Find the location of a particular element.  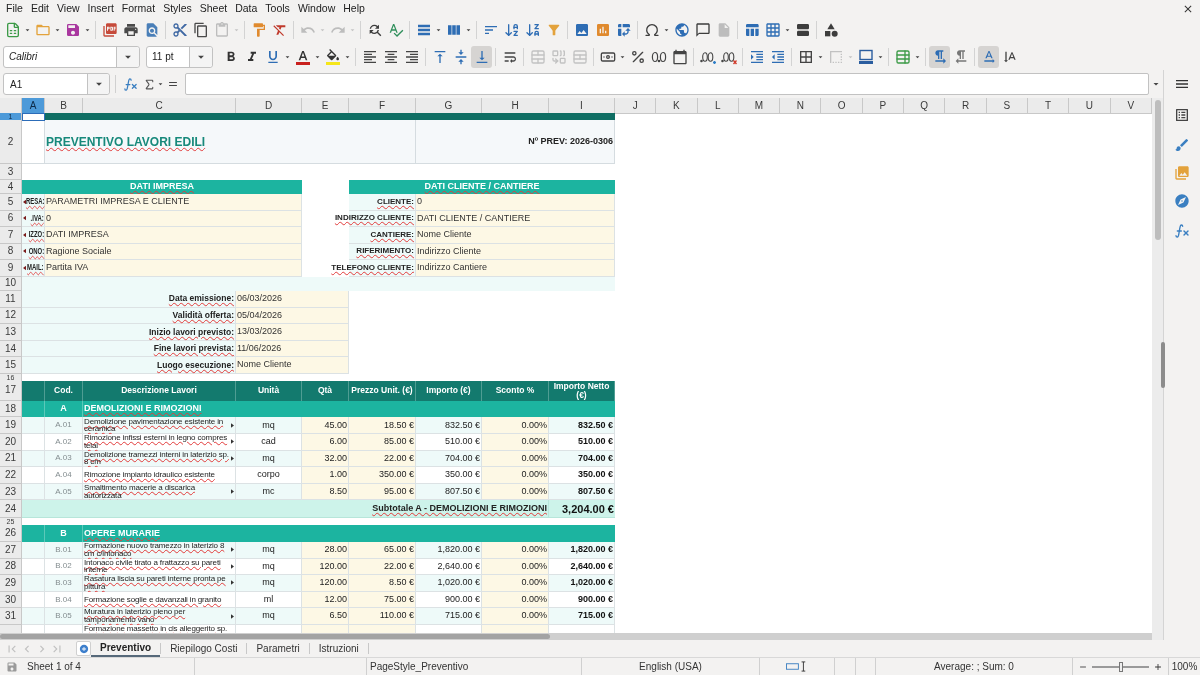

menu-item: Help is located at coordinates (354, 8).